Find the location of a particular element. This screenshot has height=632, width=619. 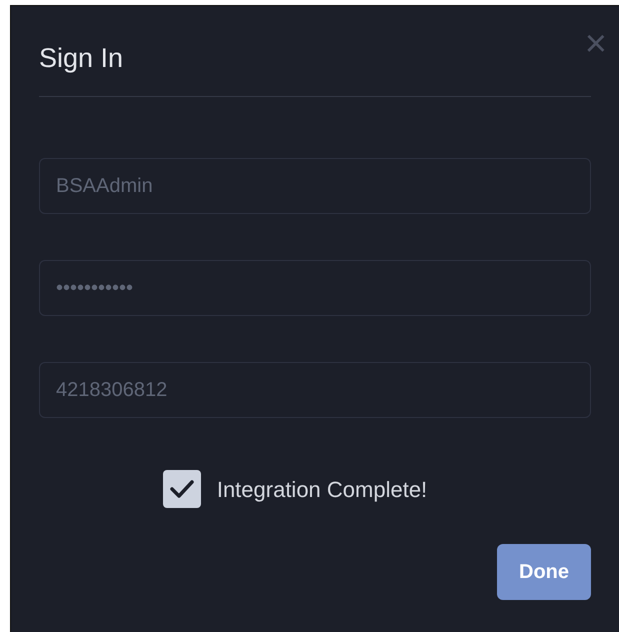

checkbox is located at coordinates (181, 489).